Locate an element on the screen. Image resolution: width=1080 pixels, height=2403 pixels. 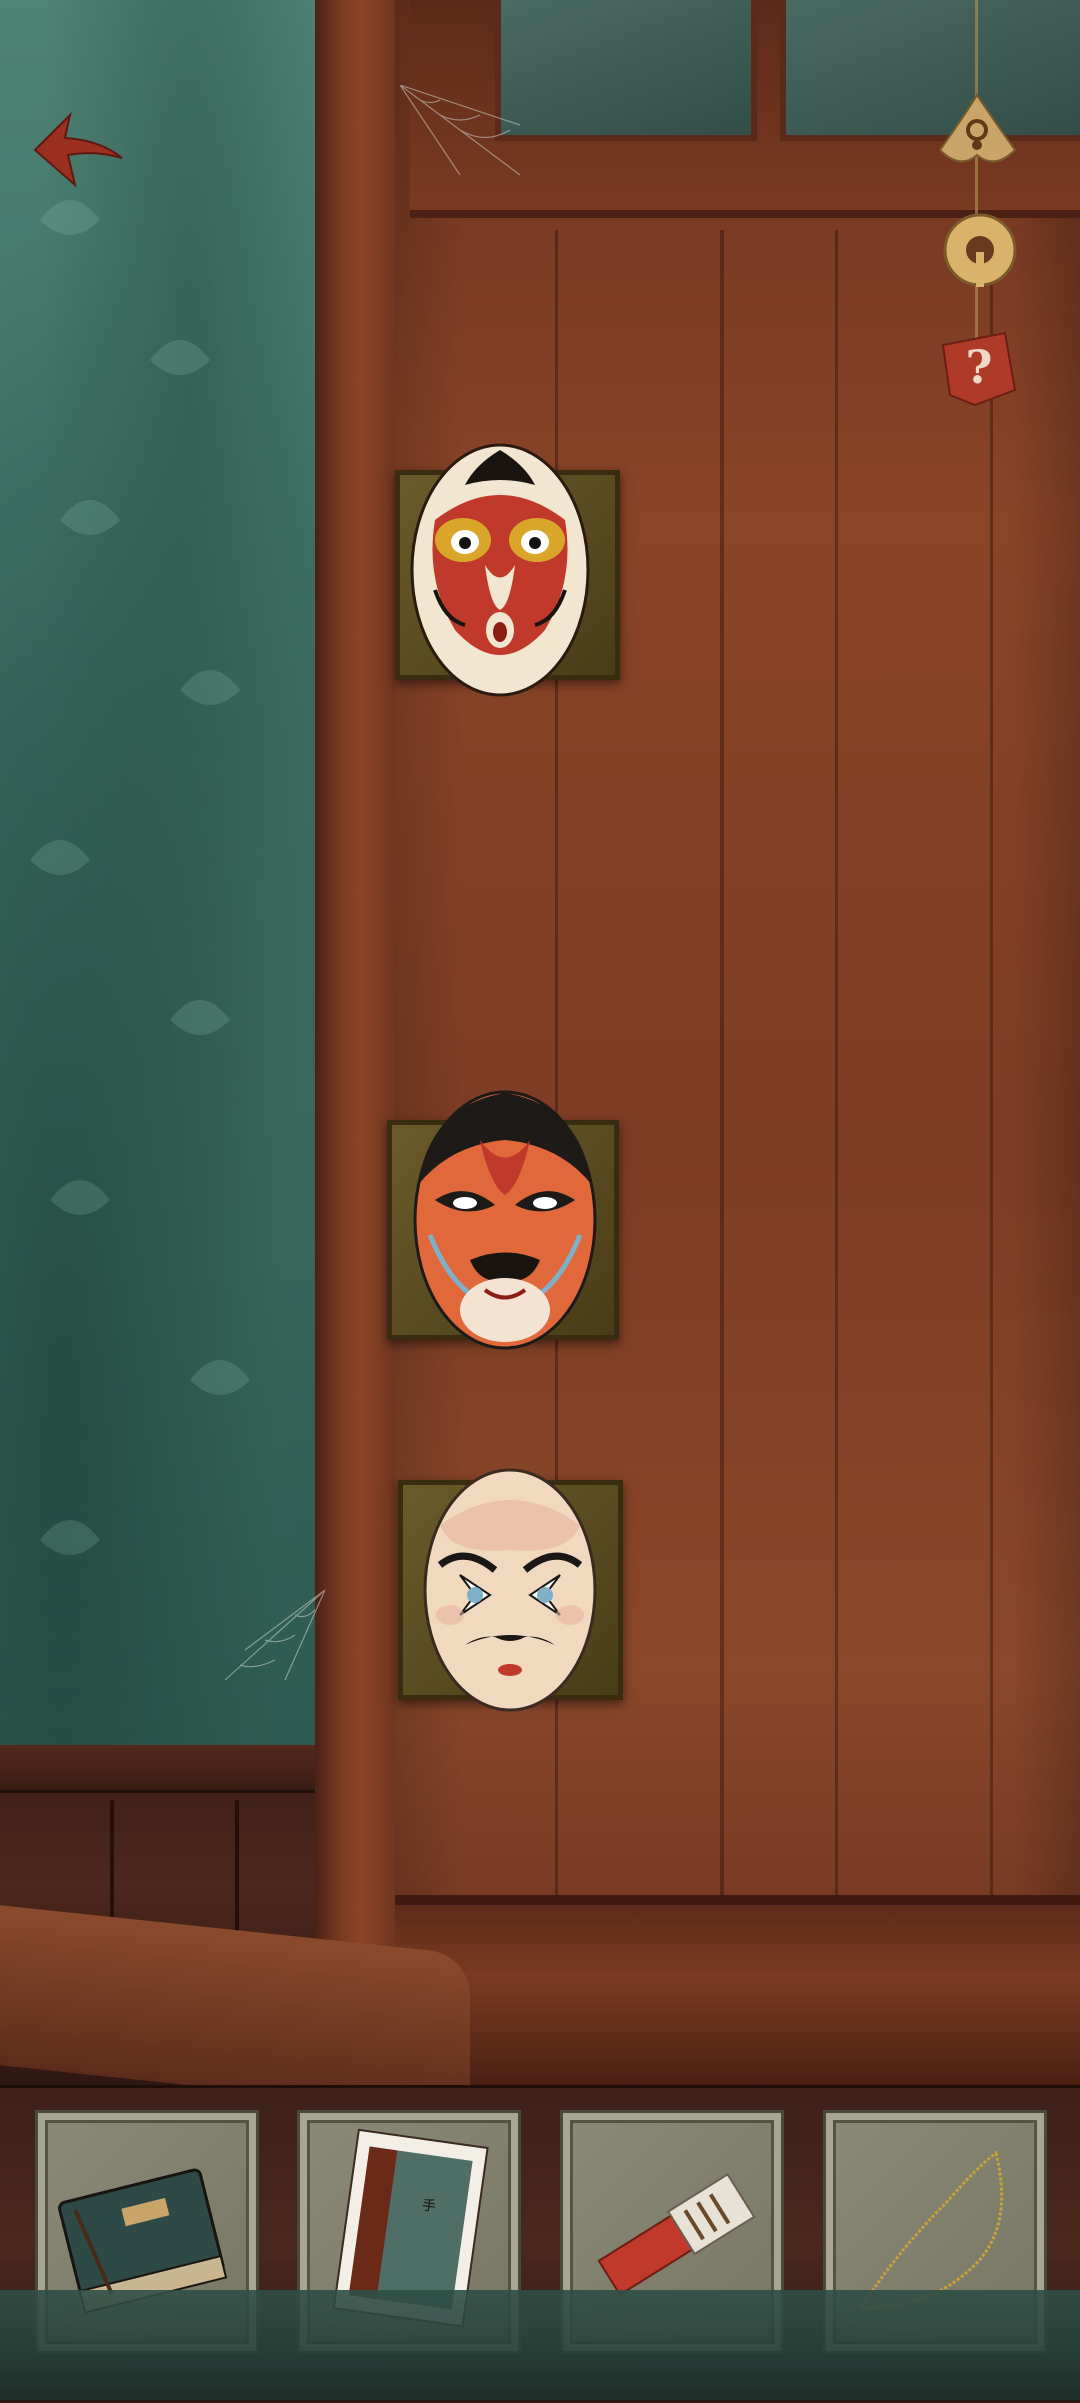
monkey-king-mask is located at coordinates (500, 570).